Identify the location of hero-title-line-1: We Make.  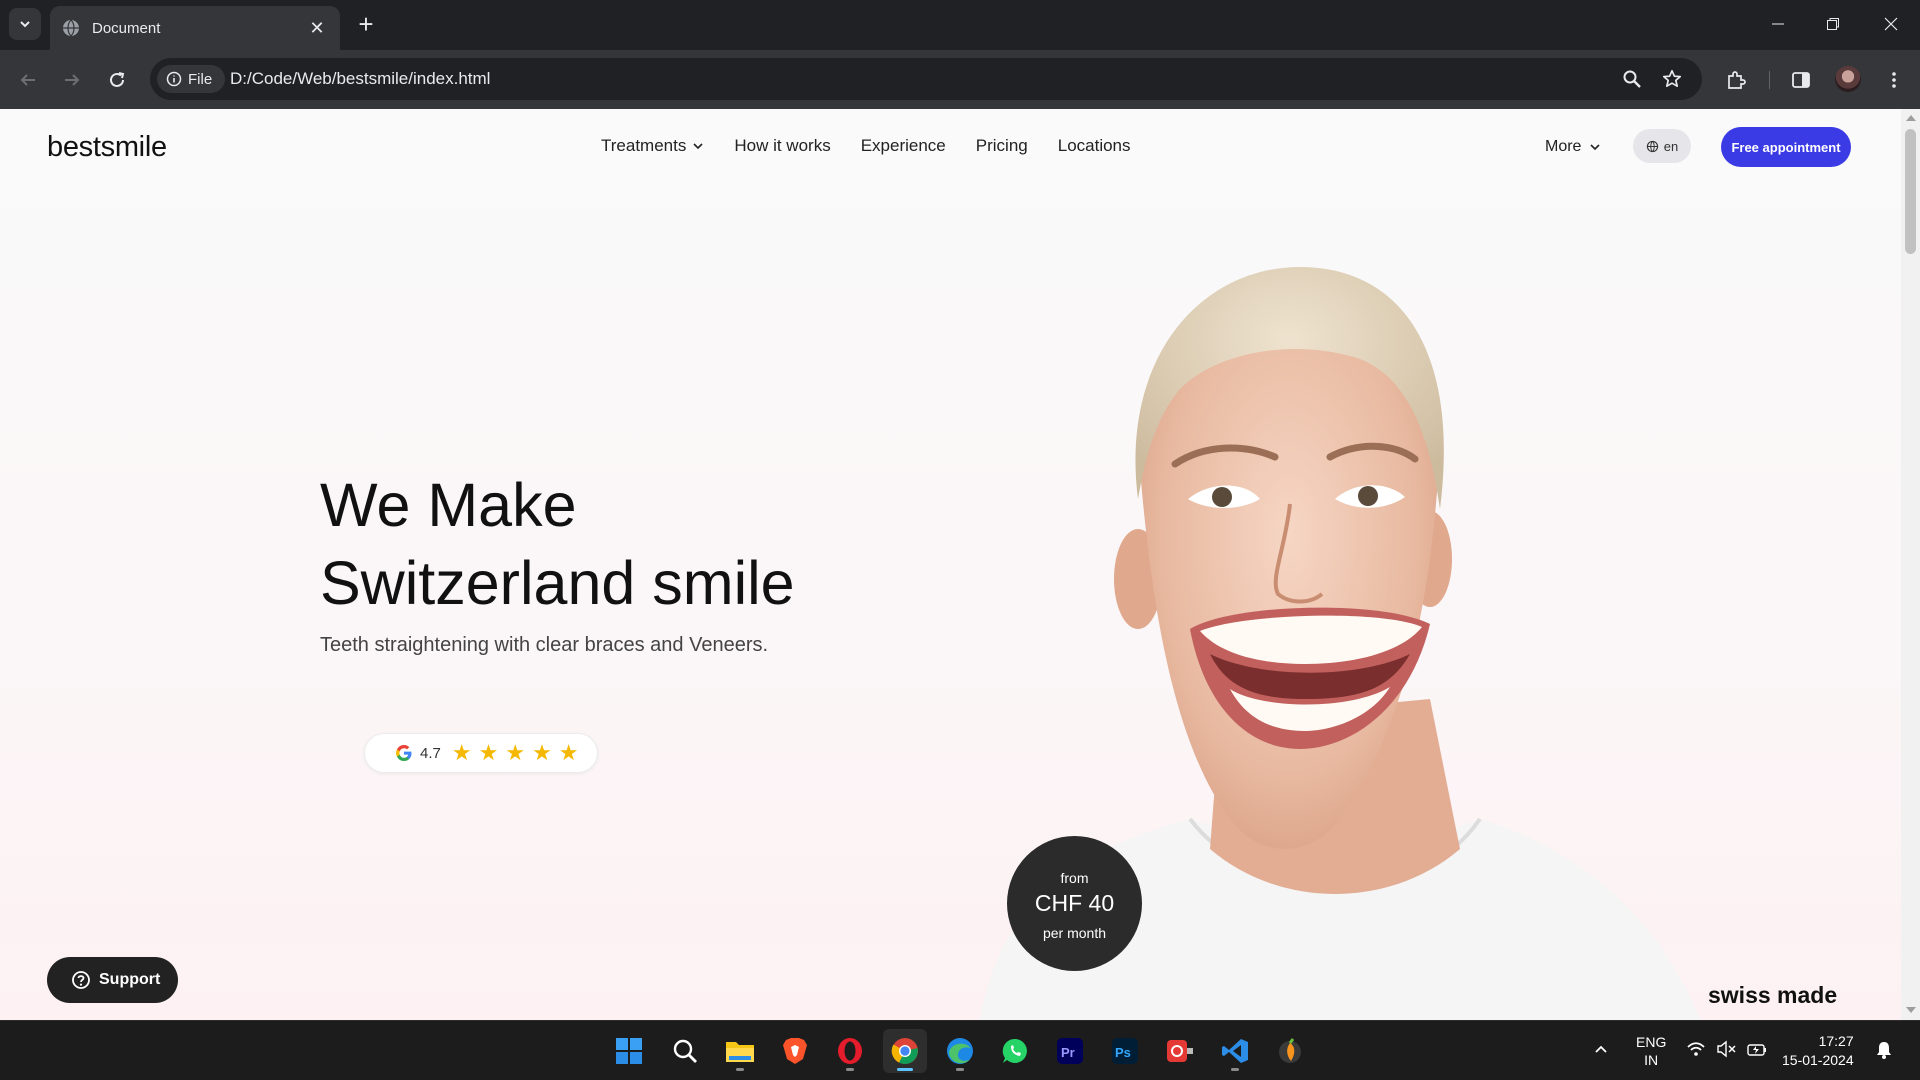
(448, 505).